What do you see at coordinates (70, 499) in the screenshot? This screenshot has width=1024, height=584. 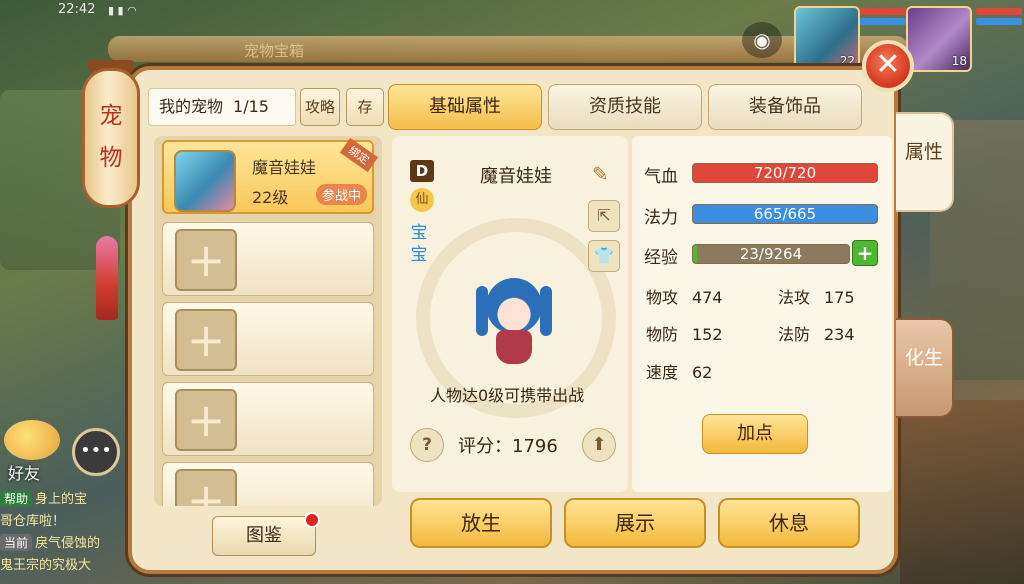 I see `chat-line: 帮助 身上的宝` at bounding box center [70, 499].